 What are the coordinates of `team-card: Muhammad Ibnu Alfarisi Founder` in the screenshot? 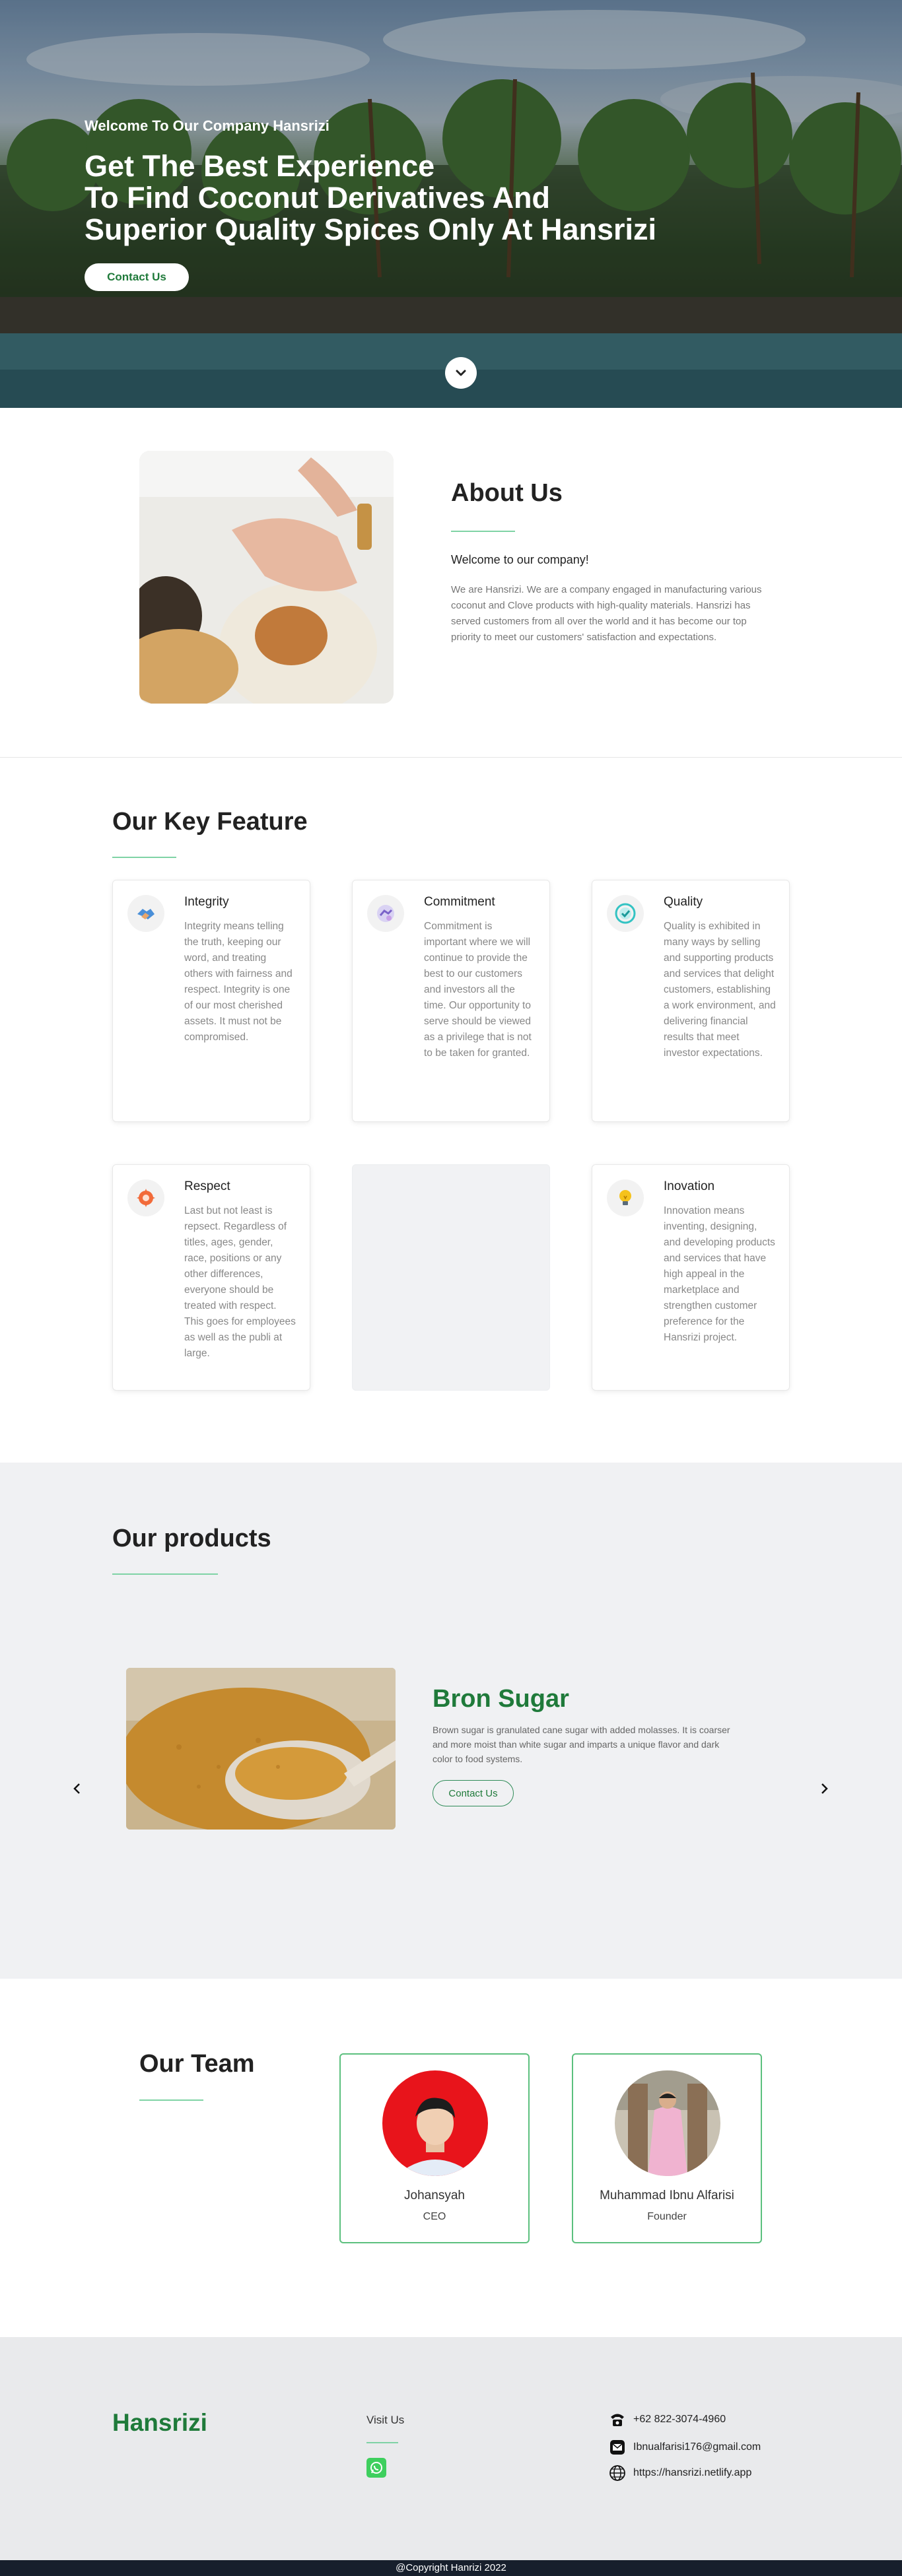 It's located at (667, 2148).